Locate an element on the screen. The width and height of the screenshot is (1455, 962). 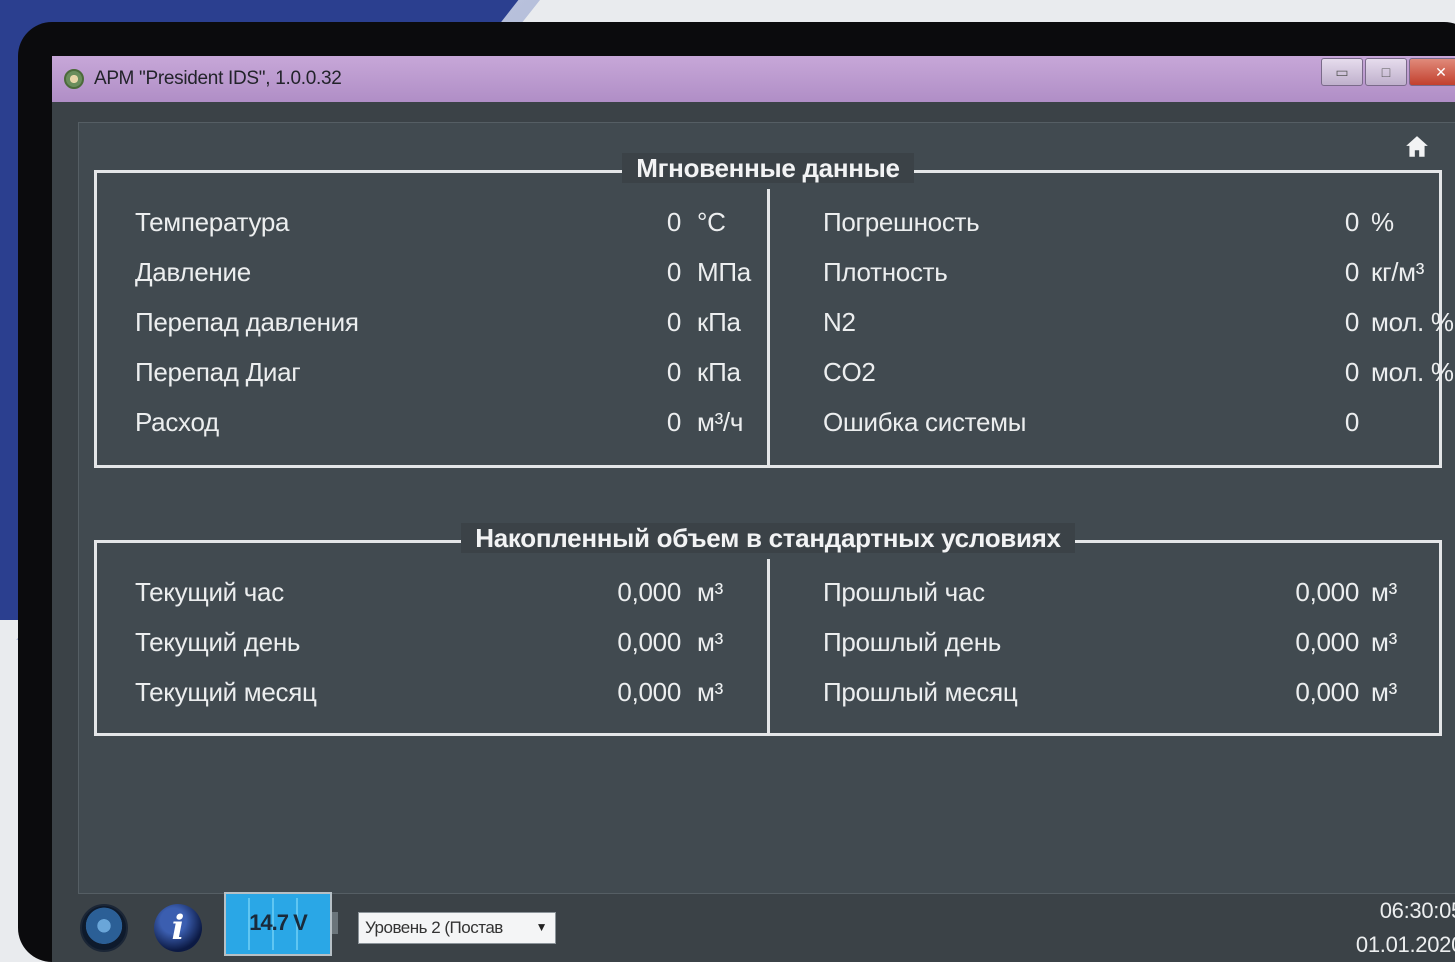
accumulated-right-row: Прошлый час 0,000 м³ is located at coordinates (1128, 597).